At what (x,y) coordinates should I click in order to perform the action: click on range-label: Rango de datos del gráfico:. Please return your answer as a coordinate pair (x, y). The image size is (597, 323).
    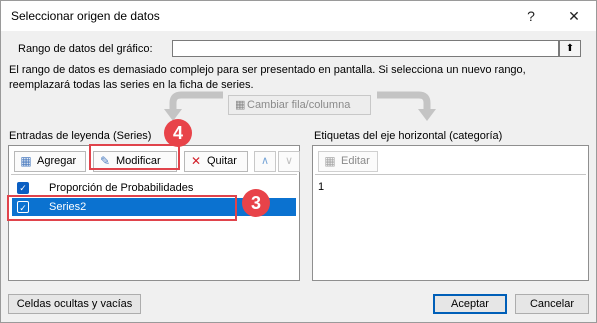
    Looking at the image, I should click on (85, 49).